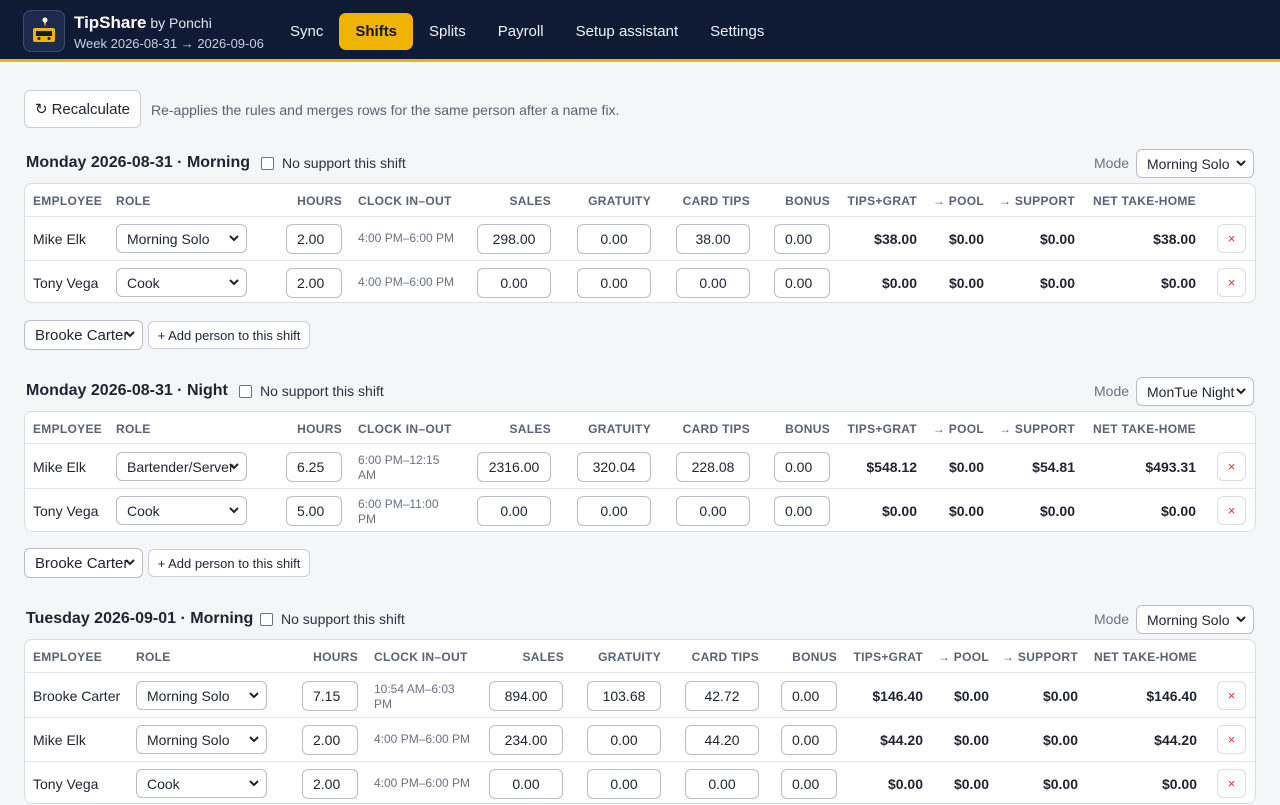  I want to click on hours-input: 5.00, so click(314, 511).